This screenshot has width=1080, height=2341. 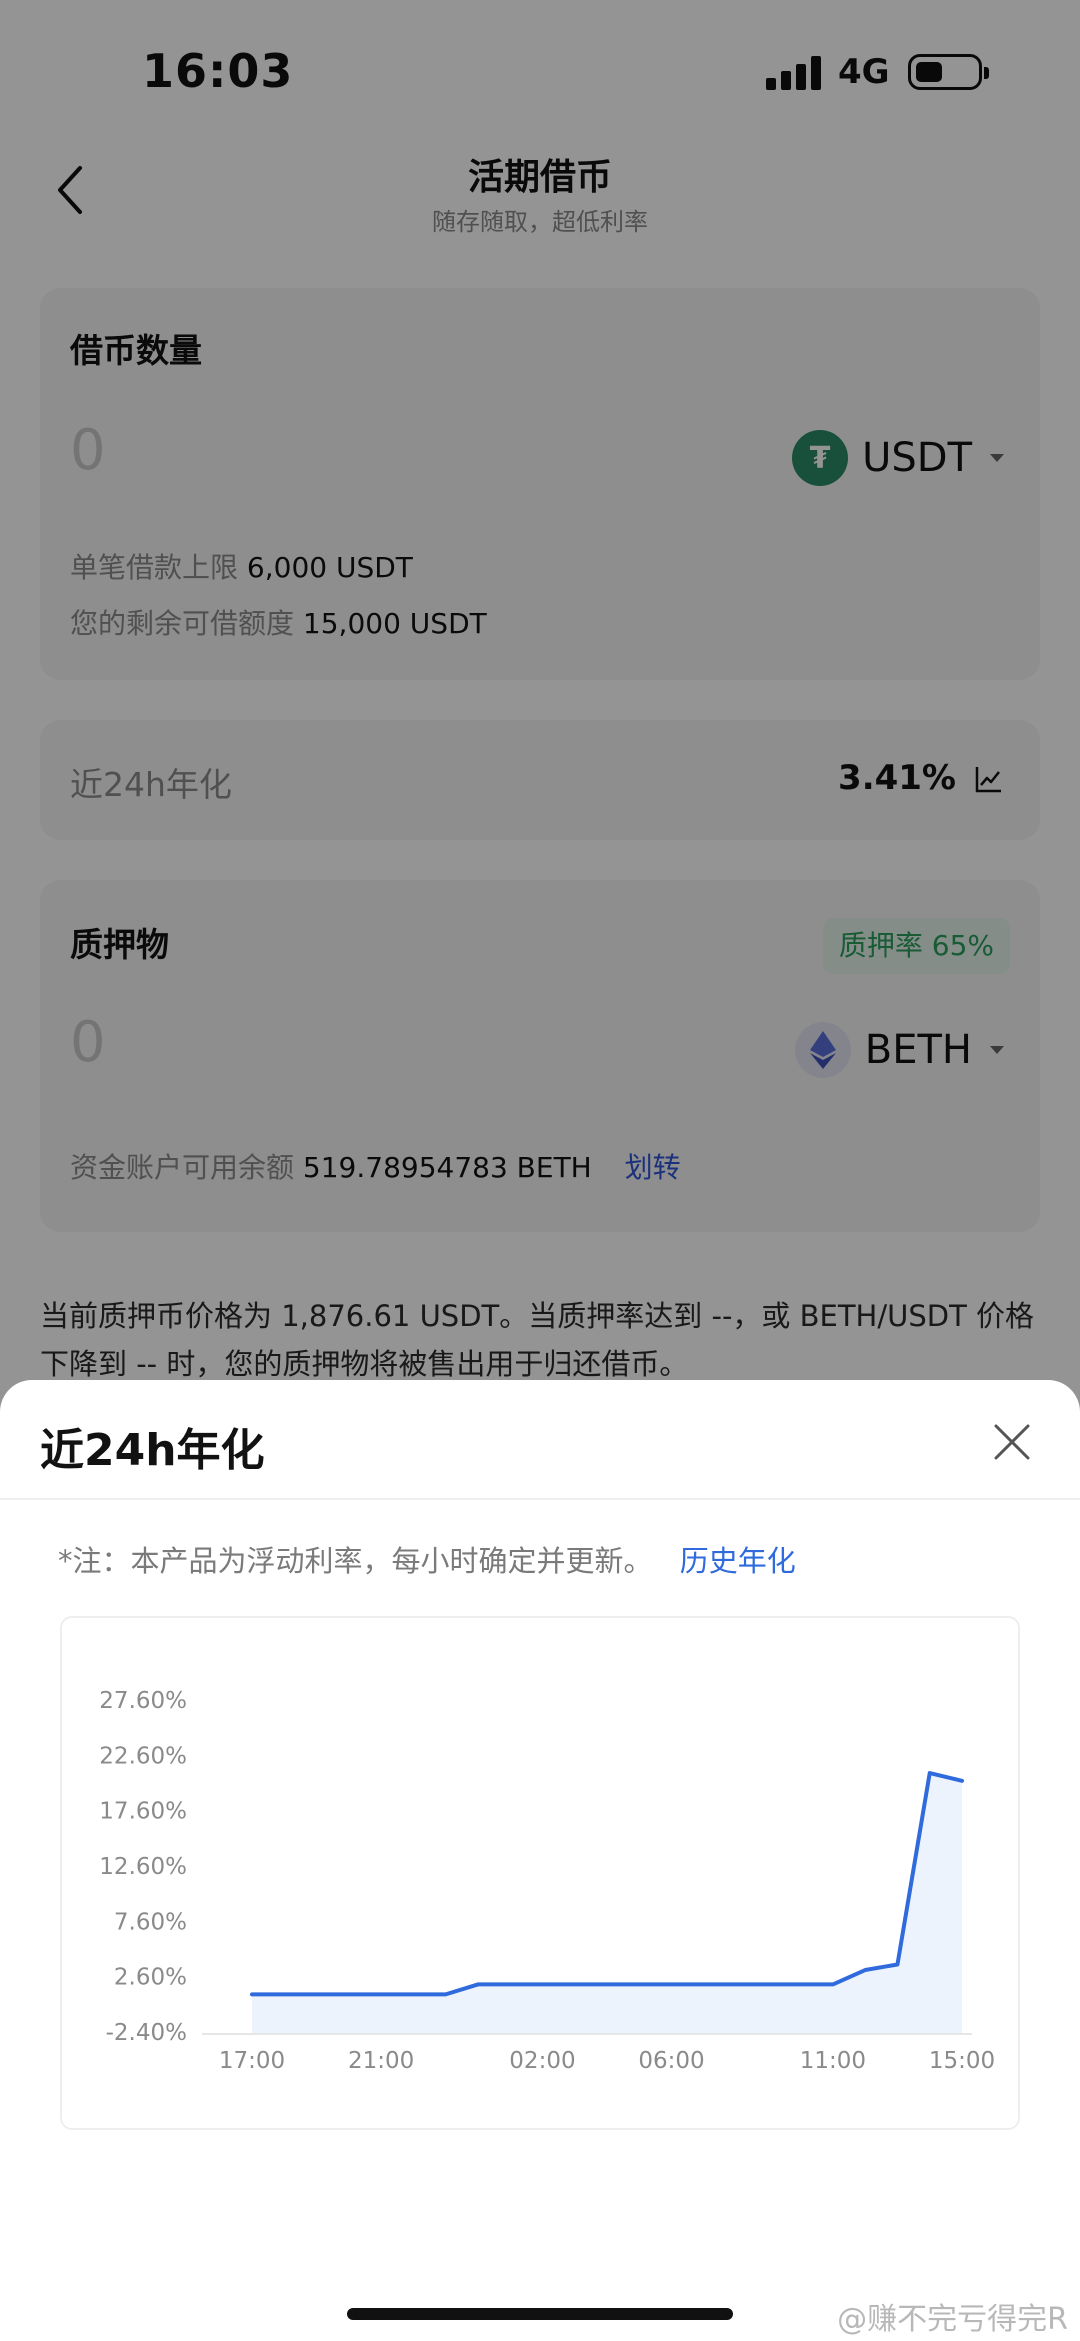 What do you see at coordinates (738, 1561) in the screenshot?
I see `history-rate-link: 历史年化` at bounding box center [738, 1561].